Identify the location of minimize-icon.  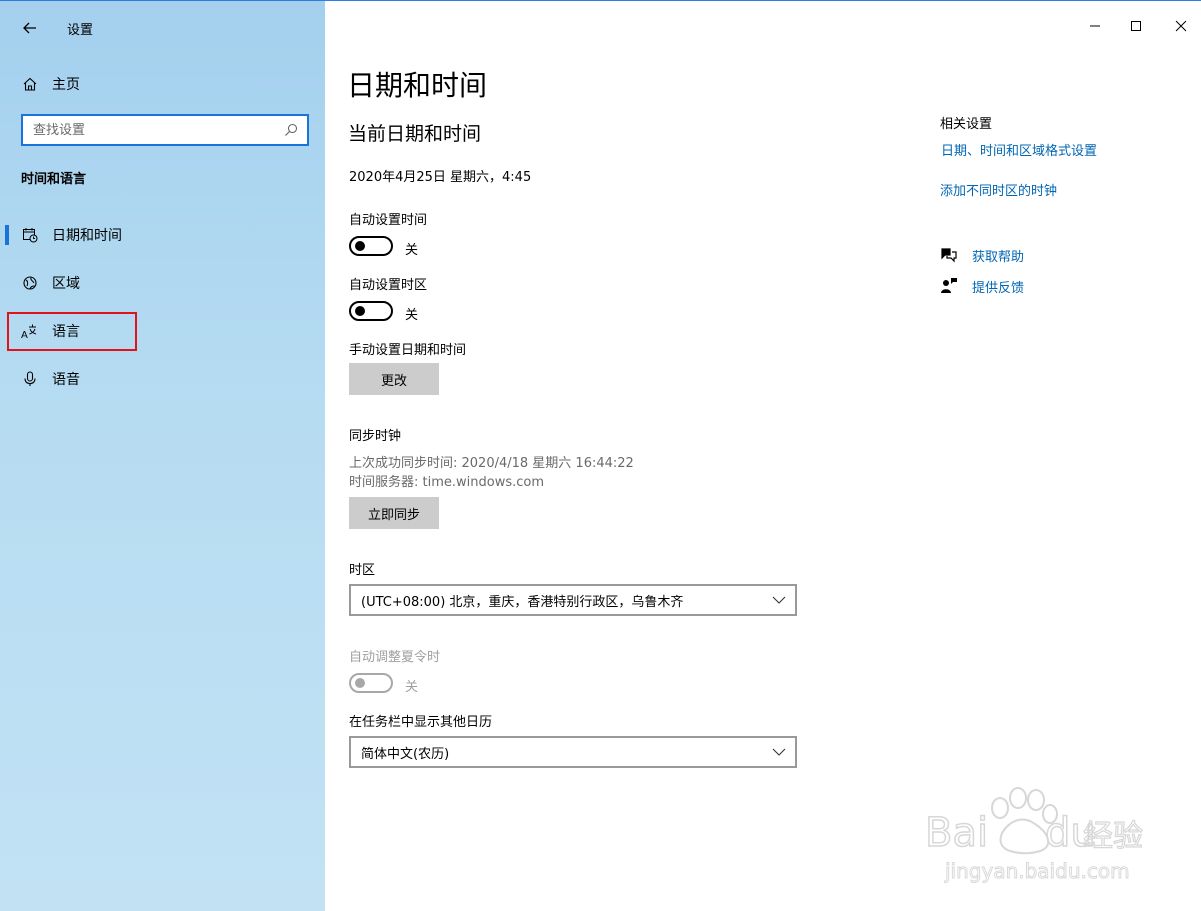
(1095, 26).